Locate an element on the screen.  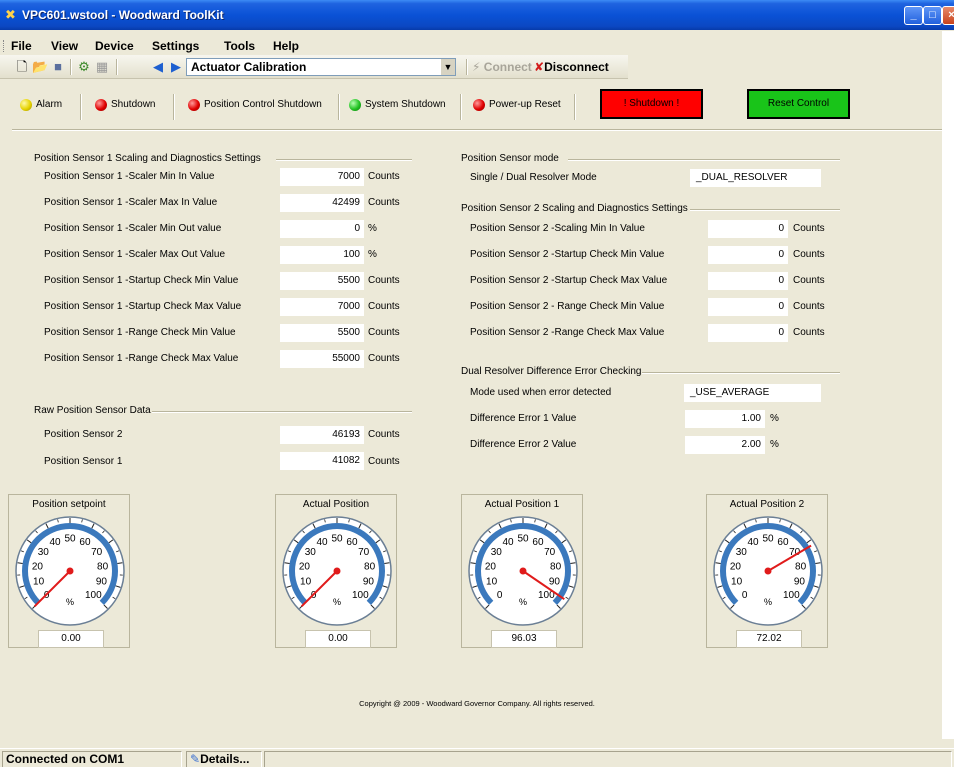
raw-label: Position Sensor 1 is located at coordinates (83, 461).